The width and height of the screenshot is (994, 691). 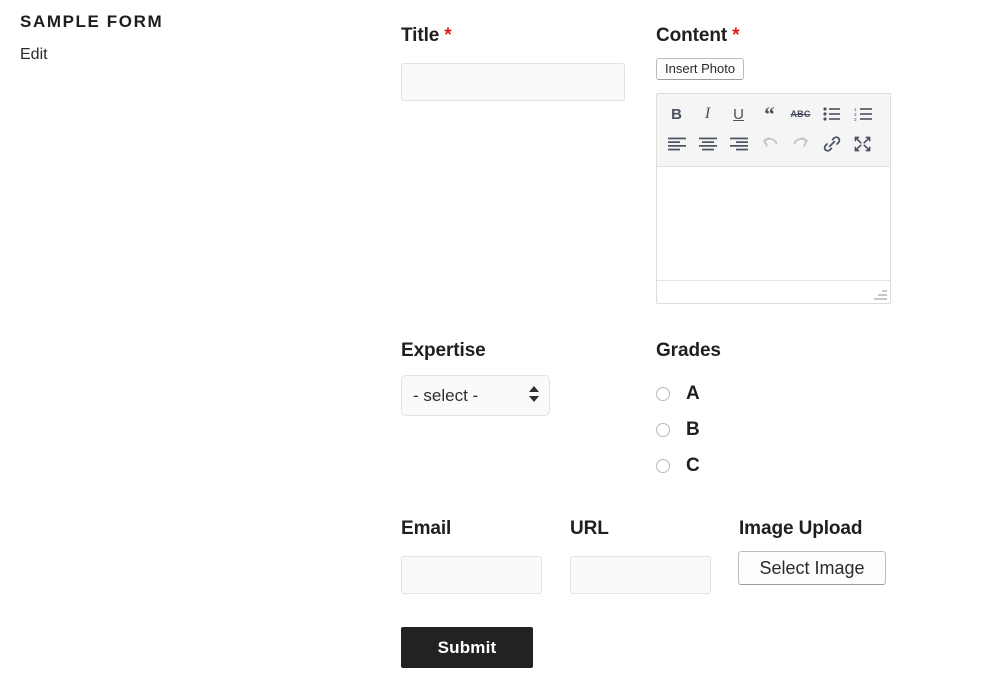 What do you see at coordinates (700, 69) in the screenshot?
I see `insert-photo-button: Insert Photo` at bounding box center [700, 69].